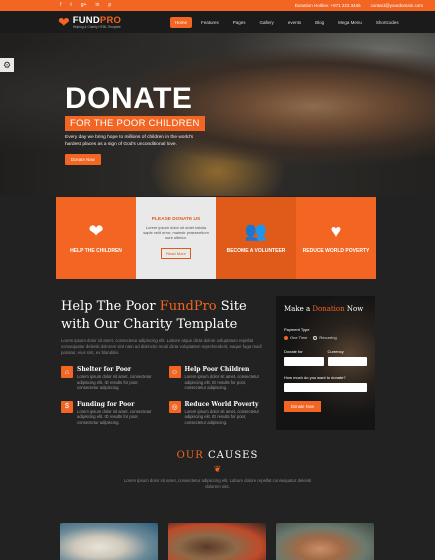 The image size is (435, 560). I want to click on money-icon: $, so click(67, 406).